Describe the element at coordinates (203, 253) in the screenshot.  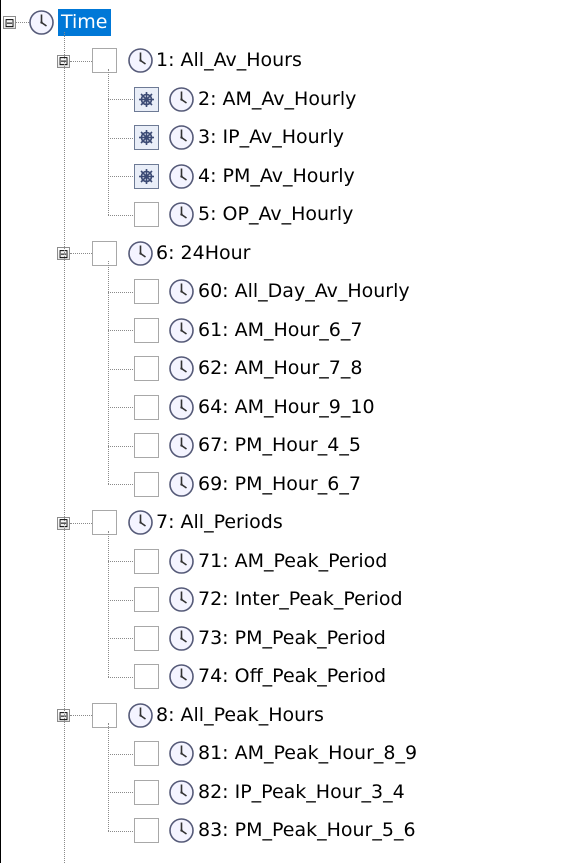
I see `tree-group-item: 6: 24Hour` at that location.